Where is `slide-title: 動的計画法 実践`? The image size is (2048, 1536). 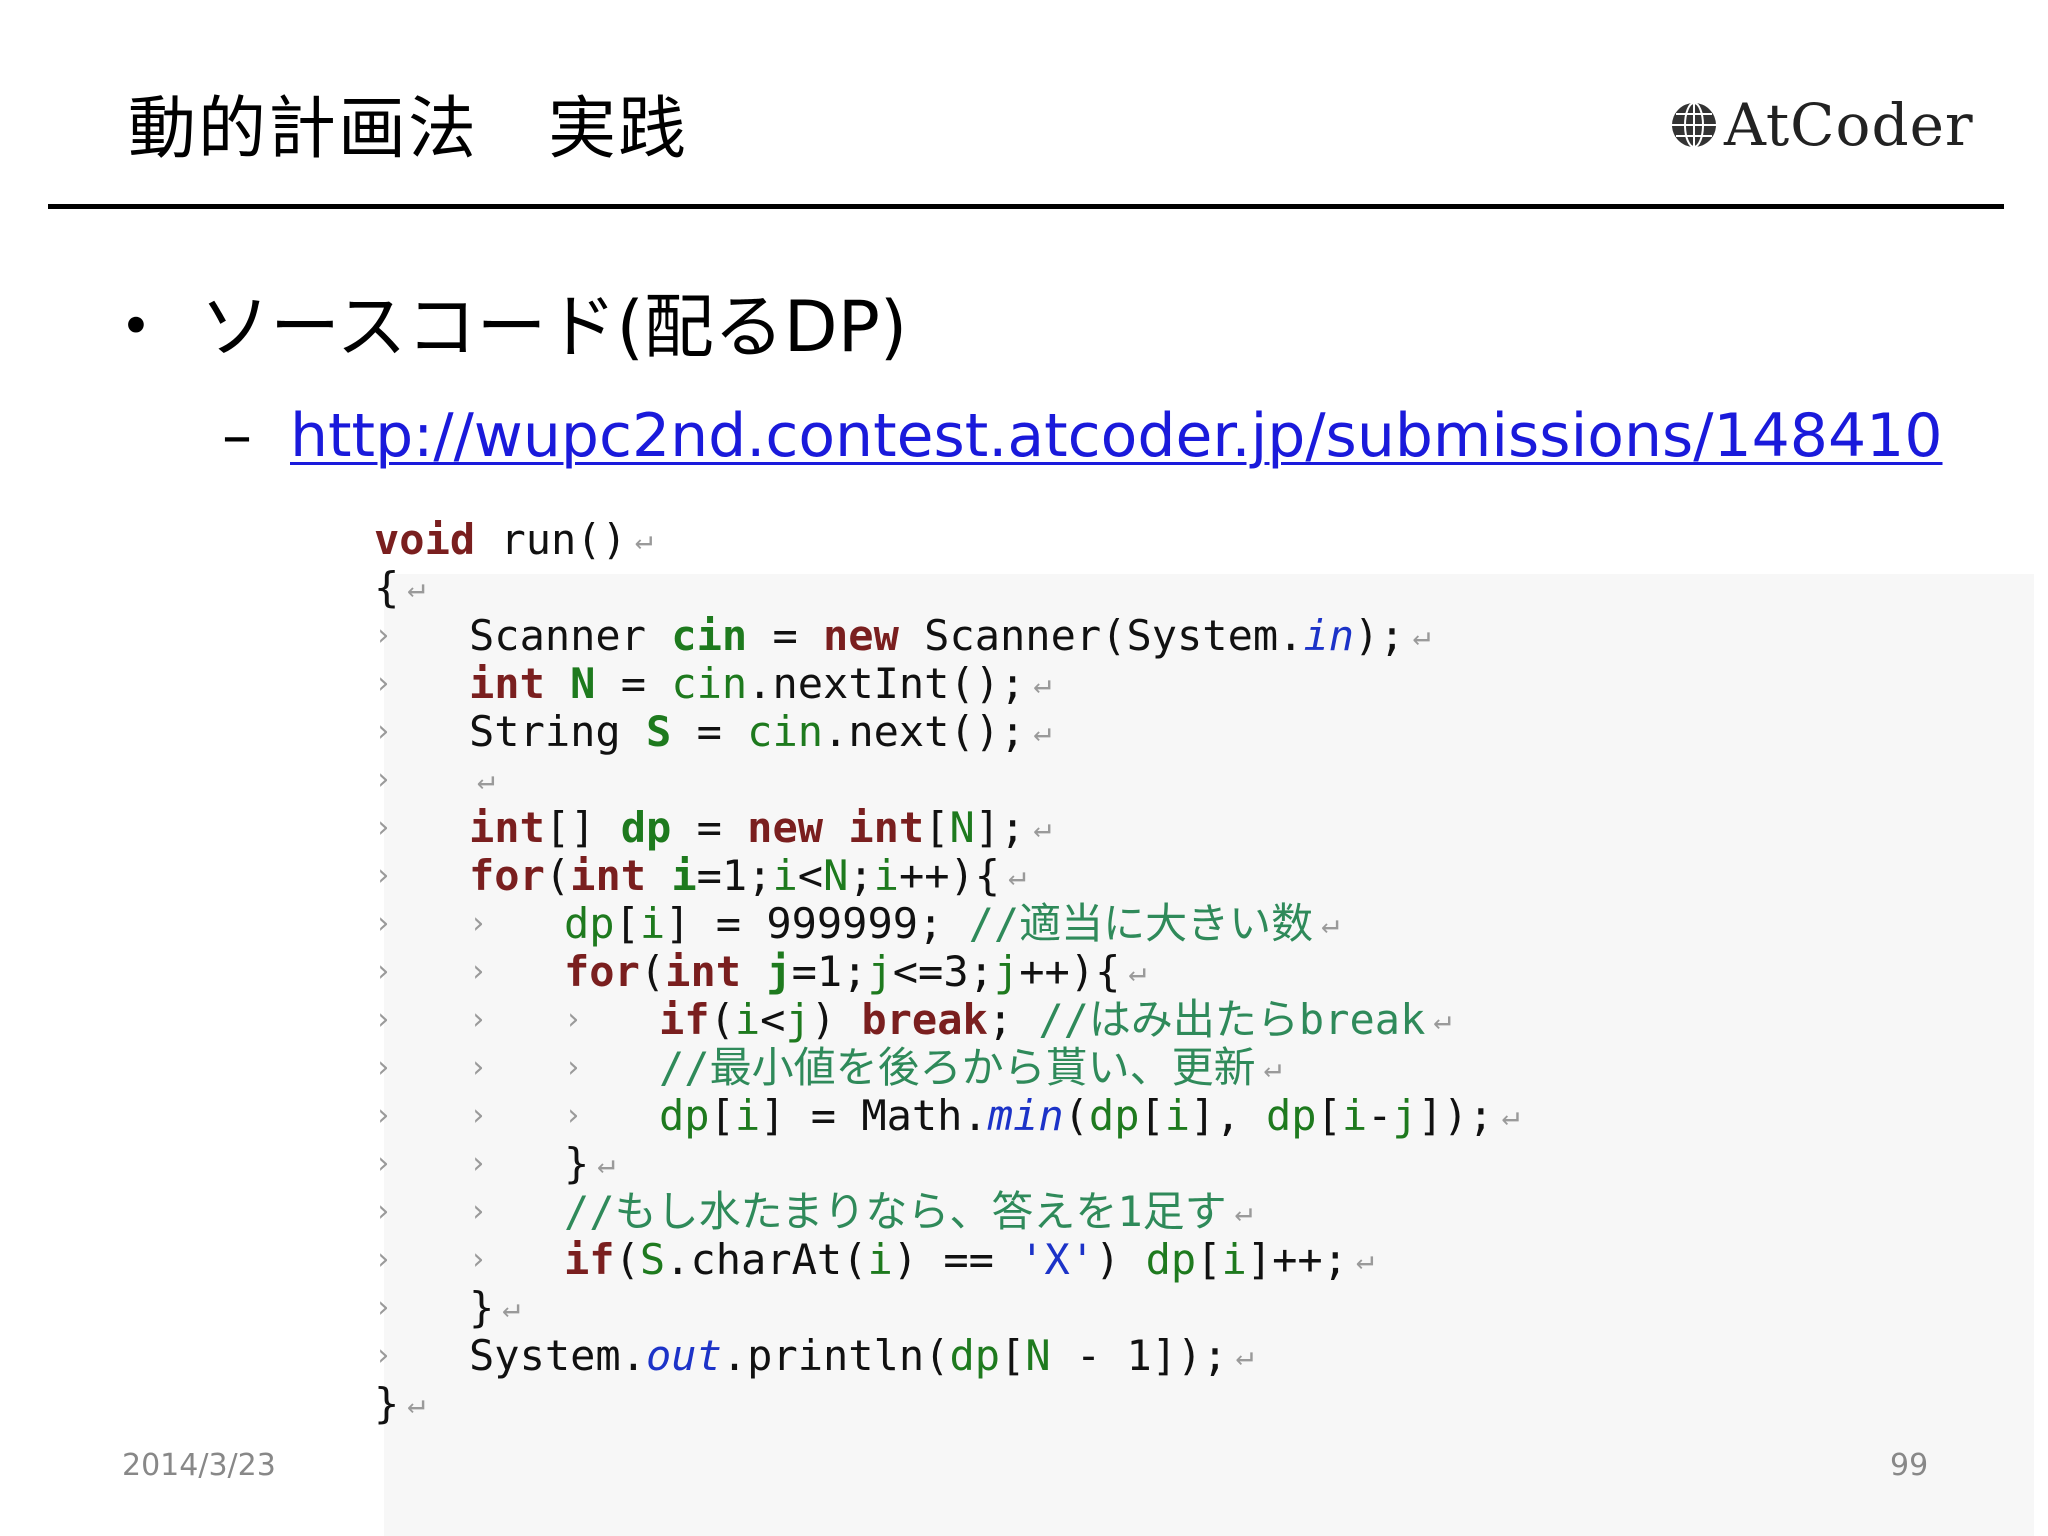
slide-title: 動的計画法 実践 is located at coordinates (408, 129).